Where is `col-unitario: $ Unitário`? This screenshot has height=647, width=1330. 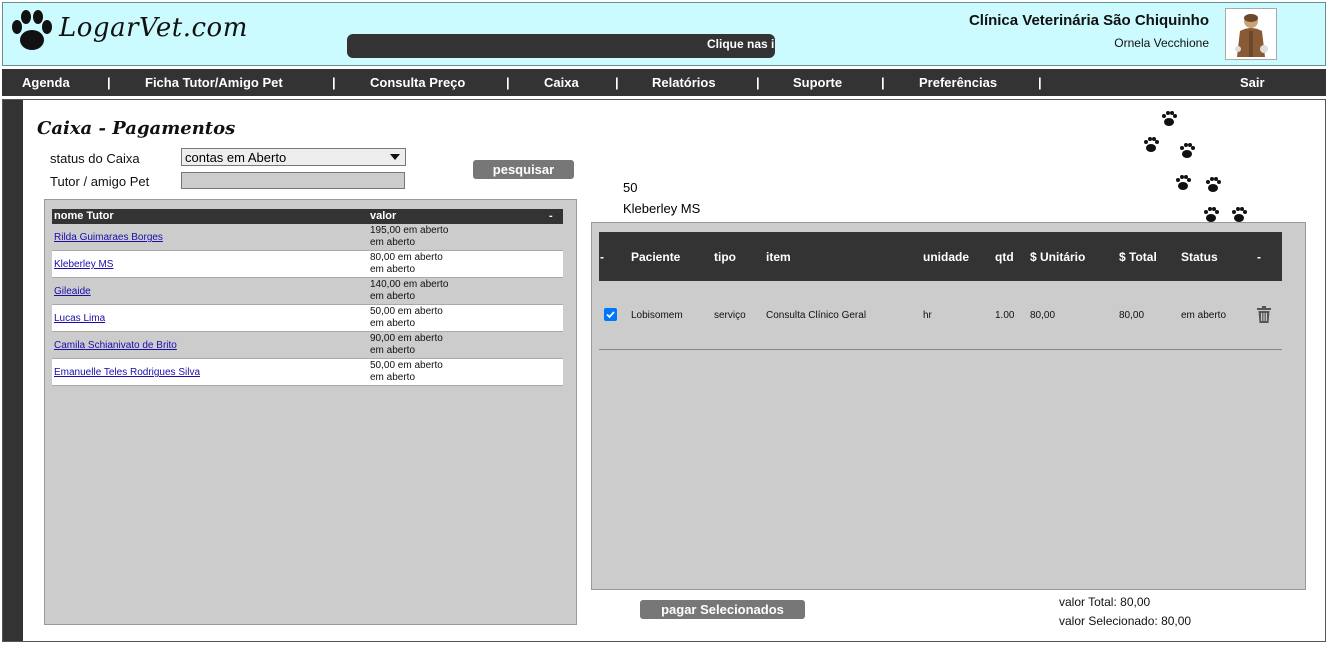 col-unitario: $ Unitário is located at coordinates (1058, 257).